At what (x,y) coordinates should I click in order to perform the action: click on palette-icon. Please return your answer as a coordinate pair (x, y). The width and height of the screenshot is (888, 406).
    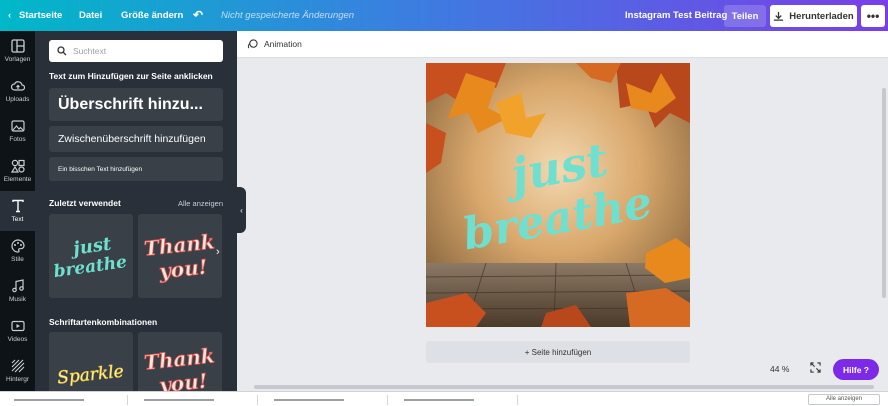
    Looking at the image, I should click on (17, 246).